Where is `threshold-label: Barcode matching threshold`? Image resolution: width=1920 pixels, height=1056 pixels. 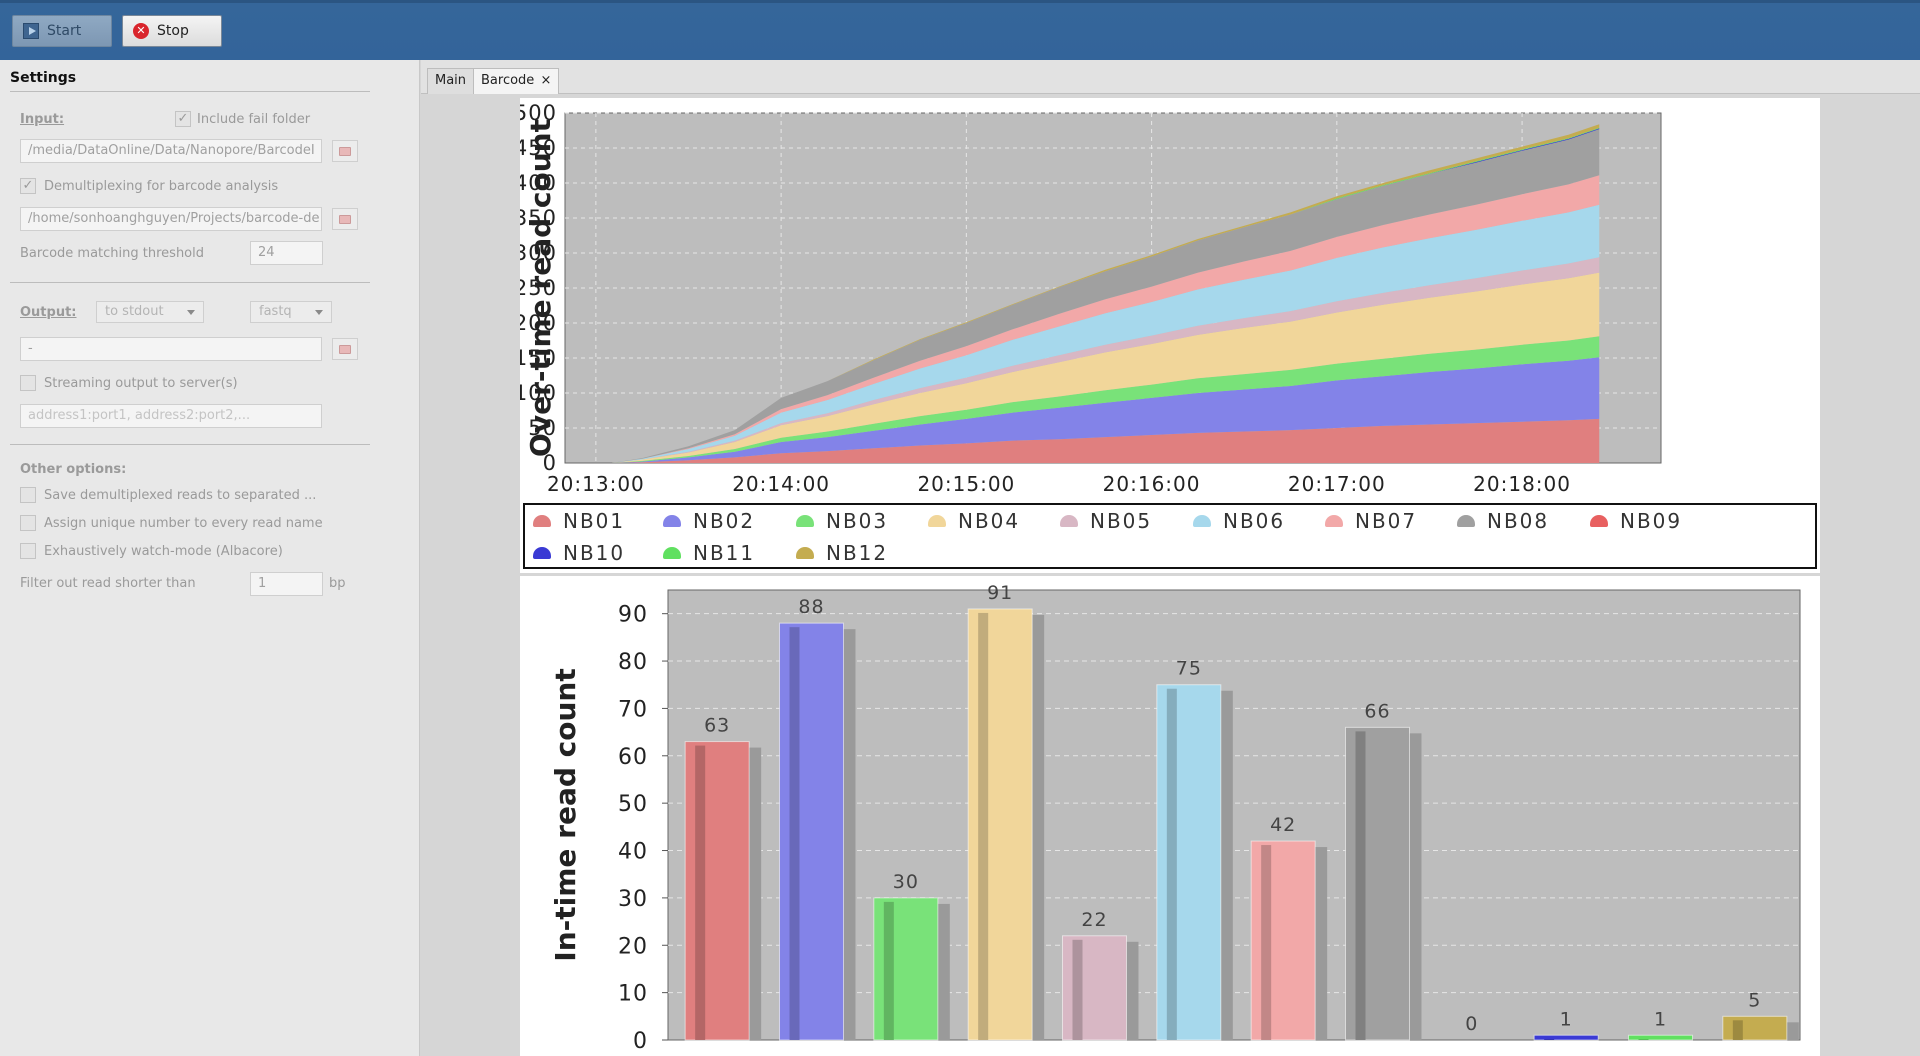
threshold-label: Barcode matching threshold is located at coordinates (112, 253).